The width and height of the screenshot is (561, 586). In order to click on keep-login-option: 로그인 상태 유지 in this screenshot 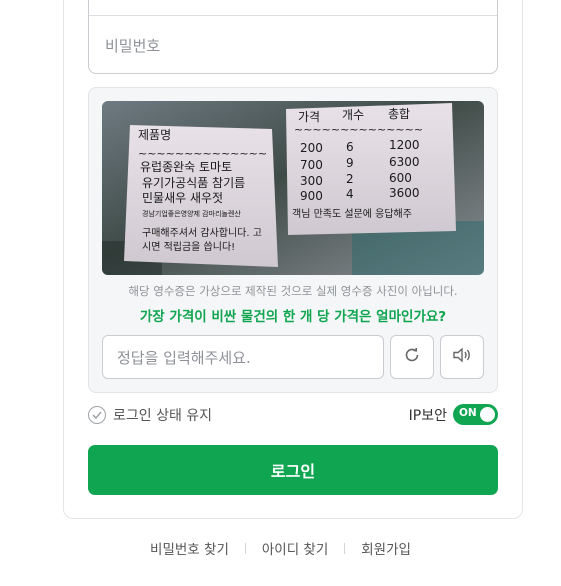, I will do `click(150, 415)`.